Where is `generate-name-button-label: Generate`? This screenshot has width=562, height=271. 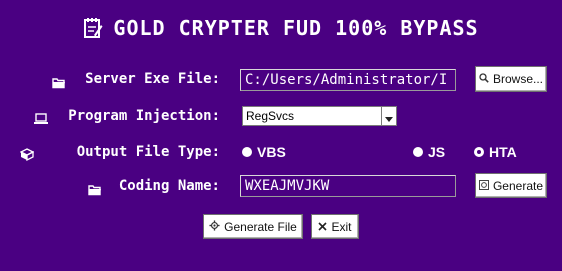
generate-name-button-label: Generate is located at coordinates (518, 185).